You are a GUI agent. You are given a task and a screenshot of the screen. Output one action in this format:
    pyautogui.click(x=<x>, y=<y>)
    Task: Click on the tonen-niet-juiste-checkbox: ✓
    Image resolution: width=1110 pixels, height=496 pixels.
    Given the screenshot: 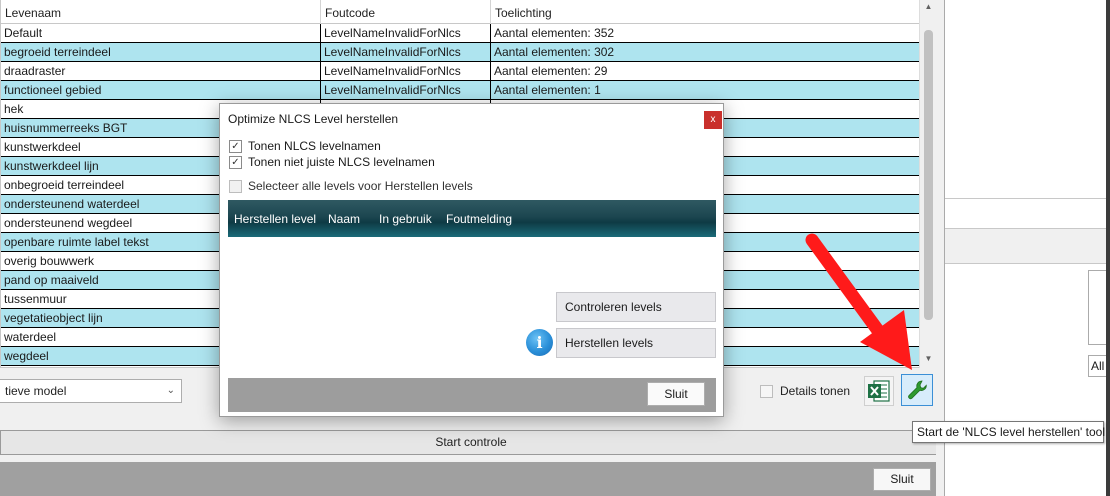 What is the action you would take?
    pyautogui.click(x=235, y=162)
    